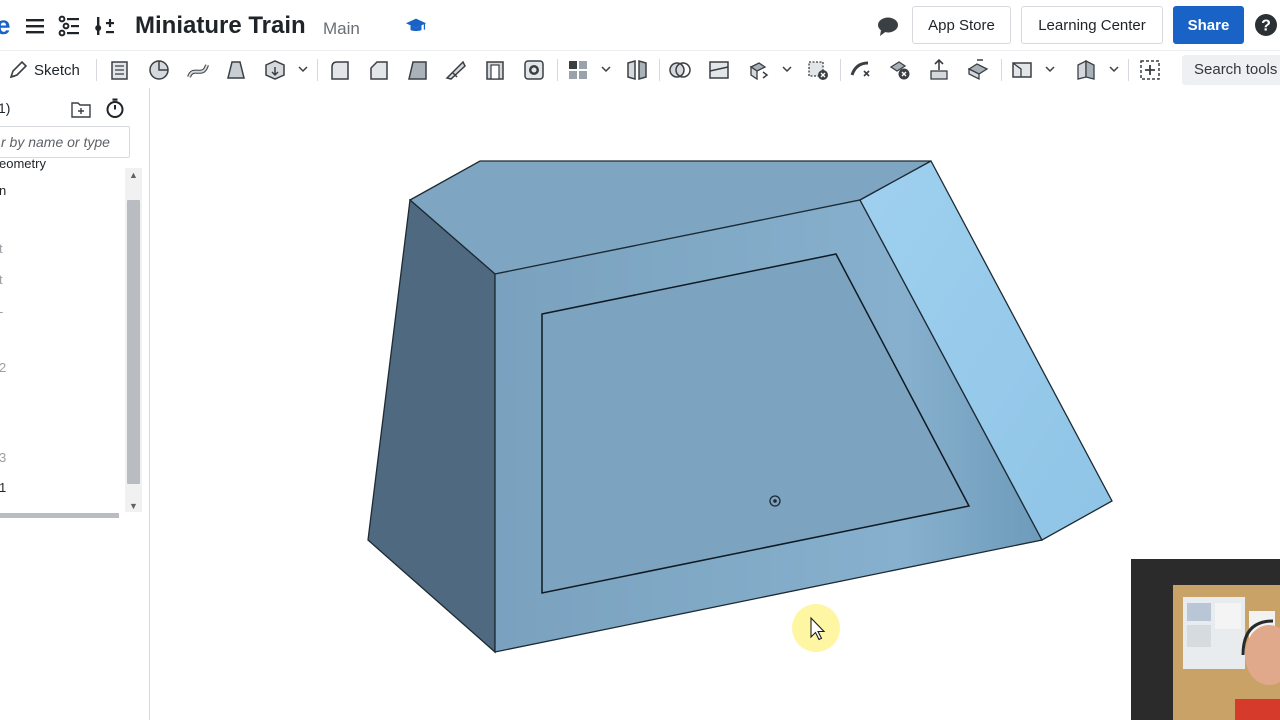  I want to click on draft-icon, so click(418, 70).